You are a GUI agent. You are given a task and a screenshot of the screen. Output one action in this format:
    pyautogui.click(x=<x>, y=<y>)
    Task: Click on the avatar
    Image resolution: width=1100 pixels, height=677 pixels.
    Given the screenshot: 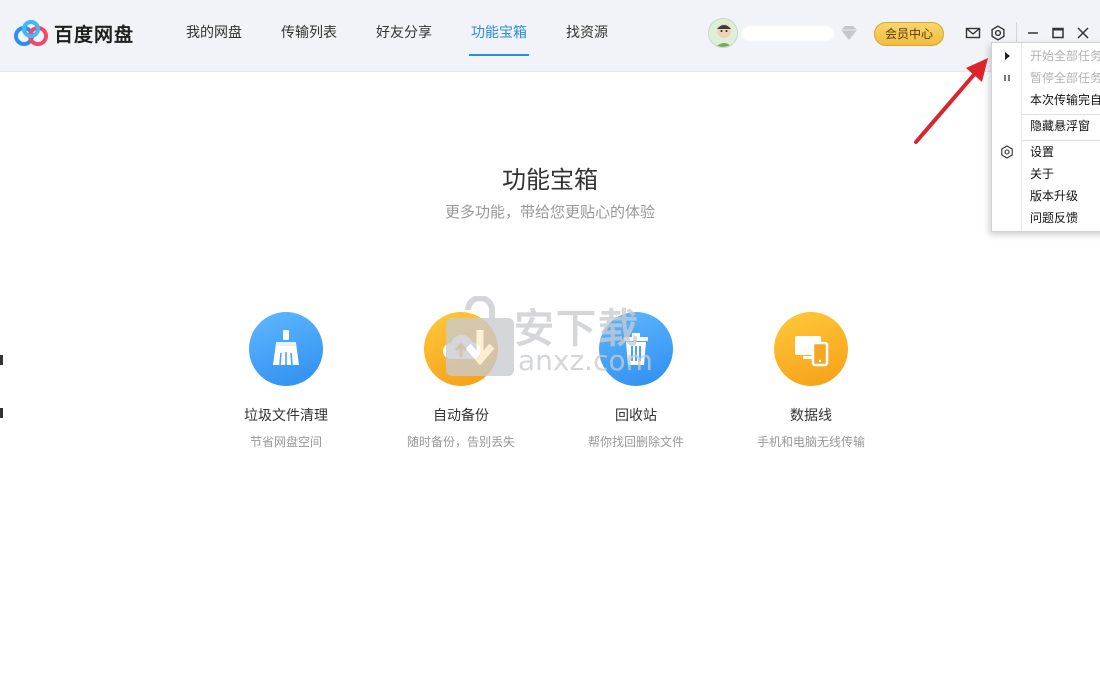 What is the action you would take?
    pyautogui.click(x=723, y=33)
    